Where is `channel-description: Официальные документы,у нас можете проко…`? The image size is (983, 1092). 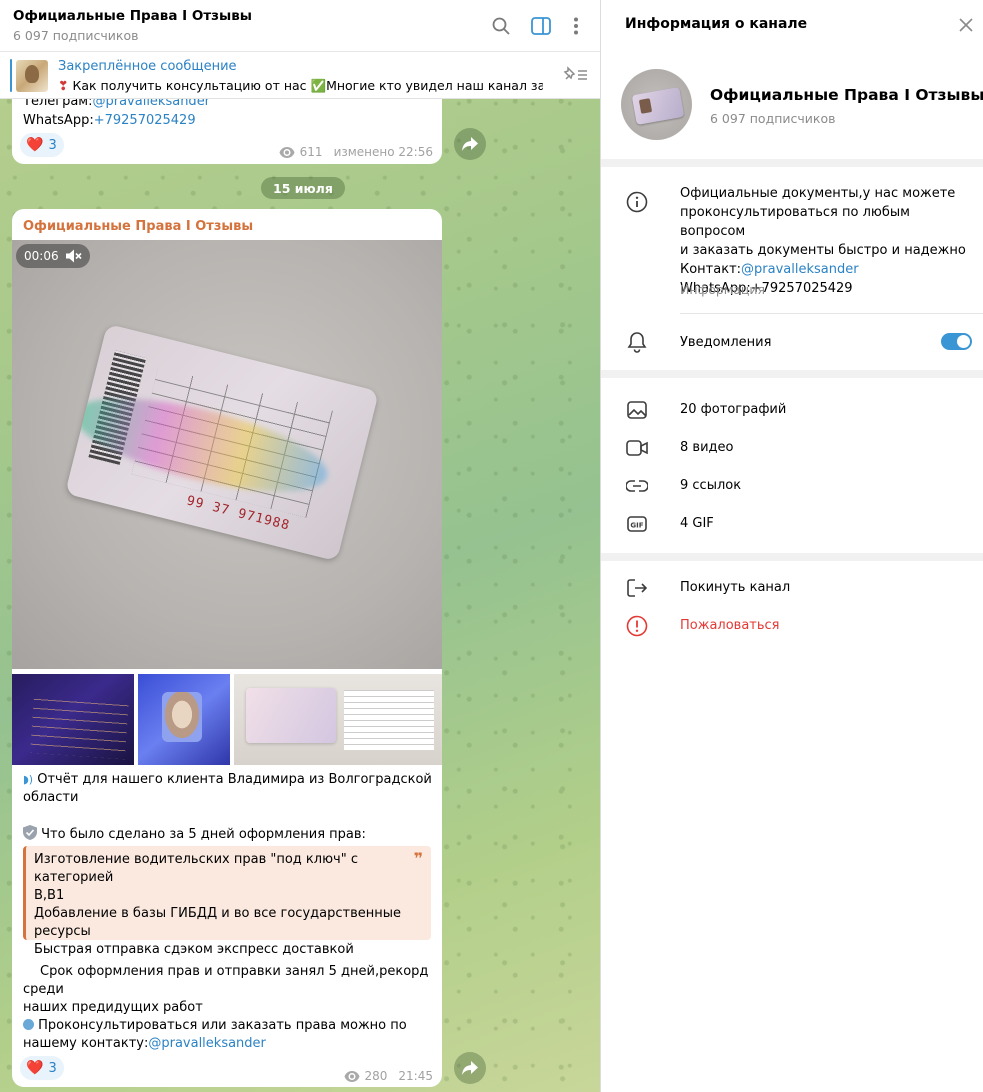
channel-description: Официальные документы,у нас можете проко… is located at coordinates (825, 241).